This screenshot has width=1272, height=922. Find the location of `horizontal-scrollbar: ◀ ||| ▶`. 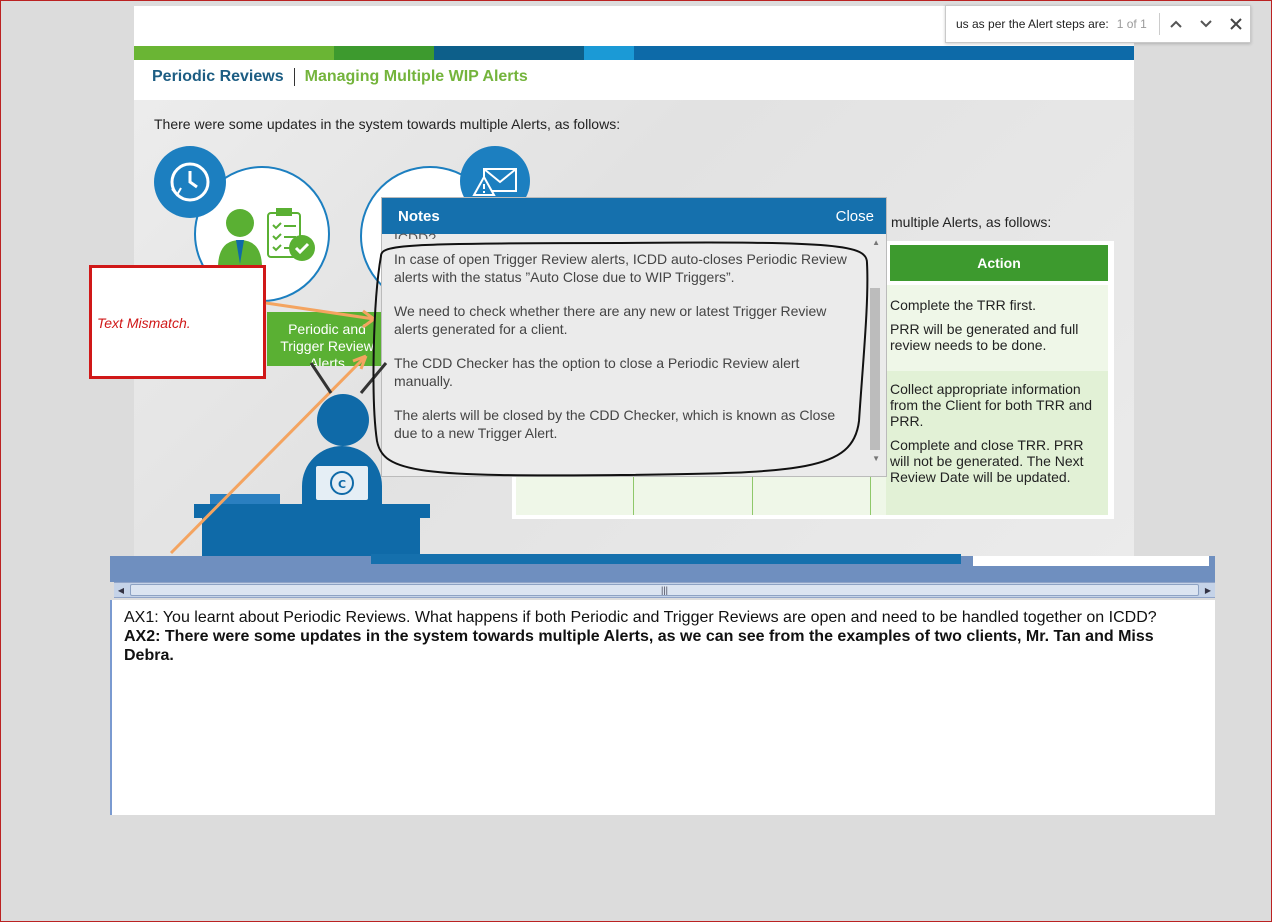

horizontal-scrollbar: ◀ ||| ▶ is located at coordinates (664, 590).